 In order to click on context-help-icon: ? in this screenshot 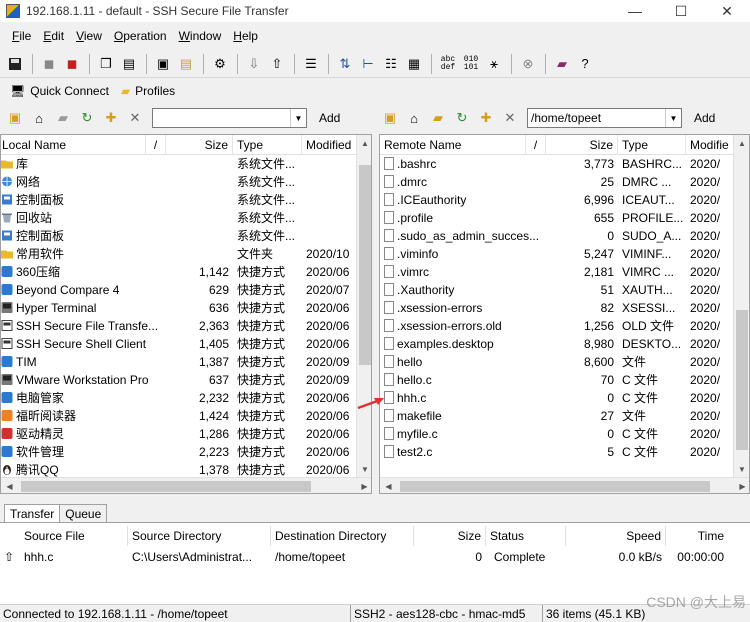, I will do `click(585, 64)`.